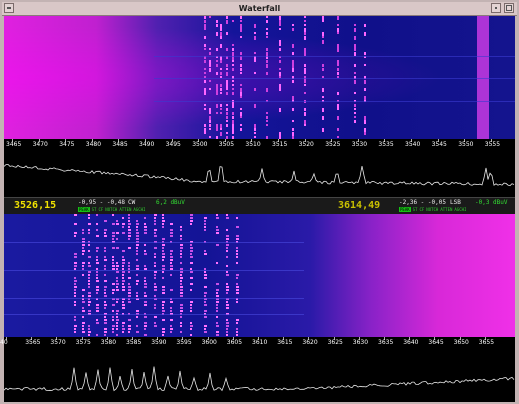  I want to click on level-readout-bottom: -0,3 dBuV, so click(491, 202).